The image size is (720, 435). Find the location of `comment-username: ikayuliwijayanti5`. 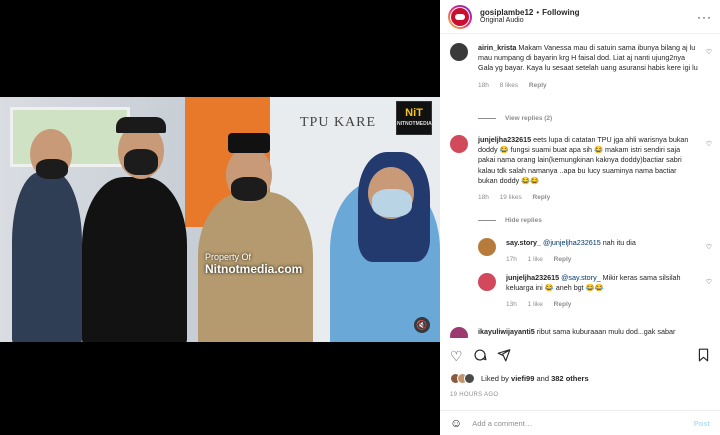

comment-username: ikayuliwijayanti5 is located at coordinates (506, 331).